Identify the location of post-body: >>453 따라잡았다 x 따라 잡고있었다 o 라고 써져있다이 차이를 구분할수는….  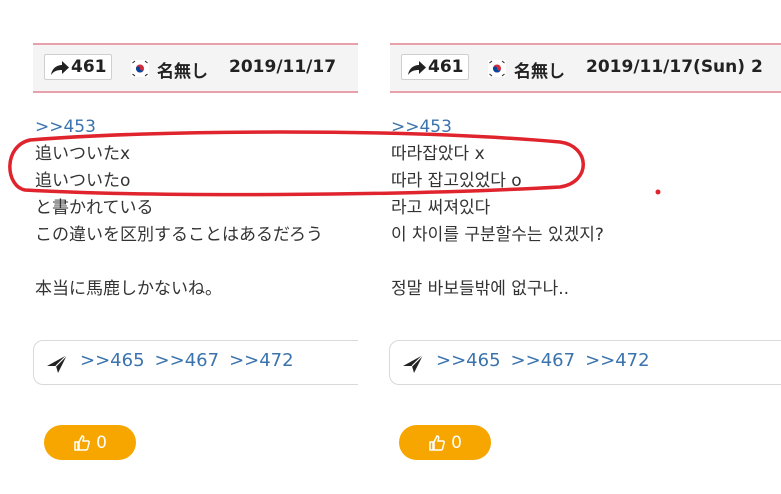
(497, 208).